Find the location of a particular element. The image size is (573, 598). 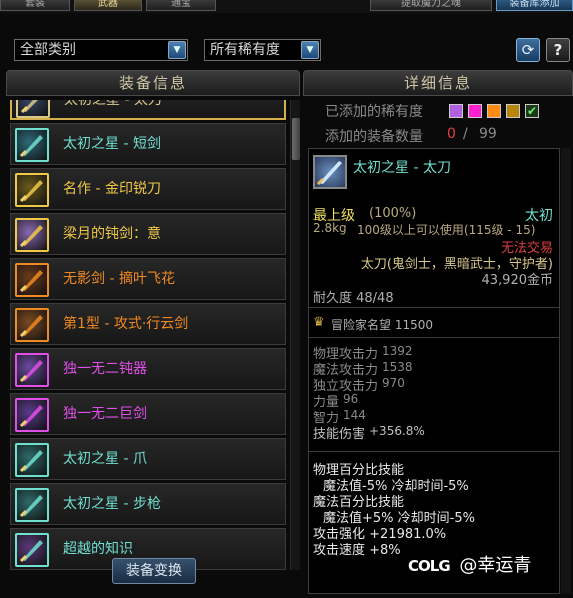

equipment-list-item: 太初之星 - 短剑 is located at coordinates (148, 144).